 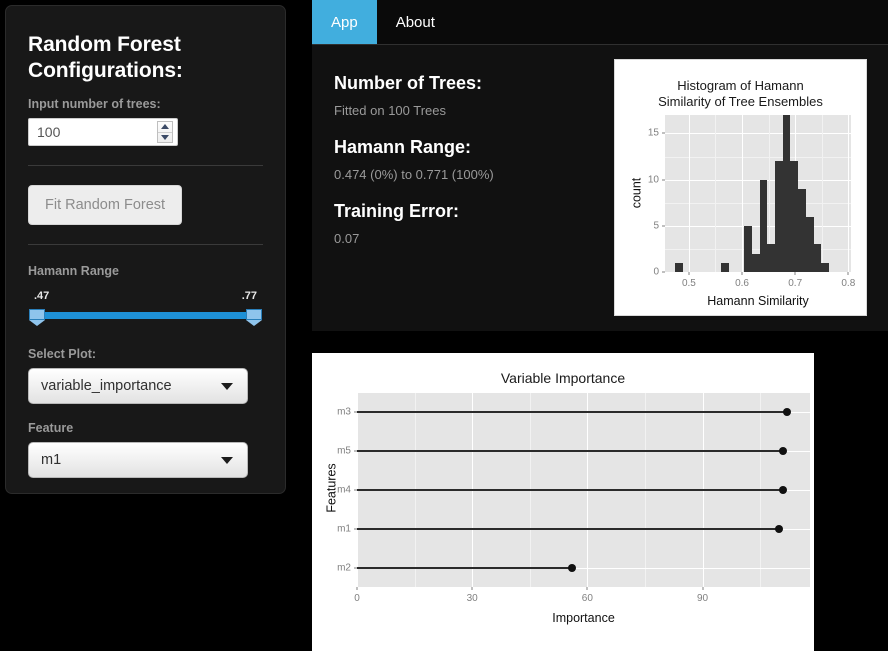 I want to click on histogram-x-axis-label: Hamann Similarity, so click(x=758, y=301).